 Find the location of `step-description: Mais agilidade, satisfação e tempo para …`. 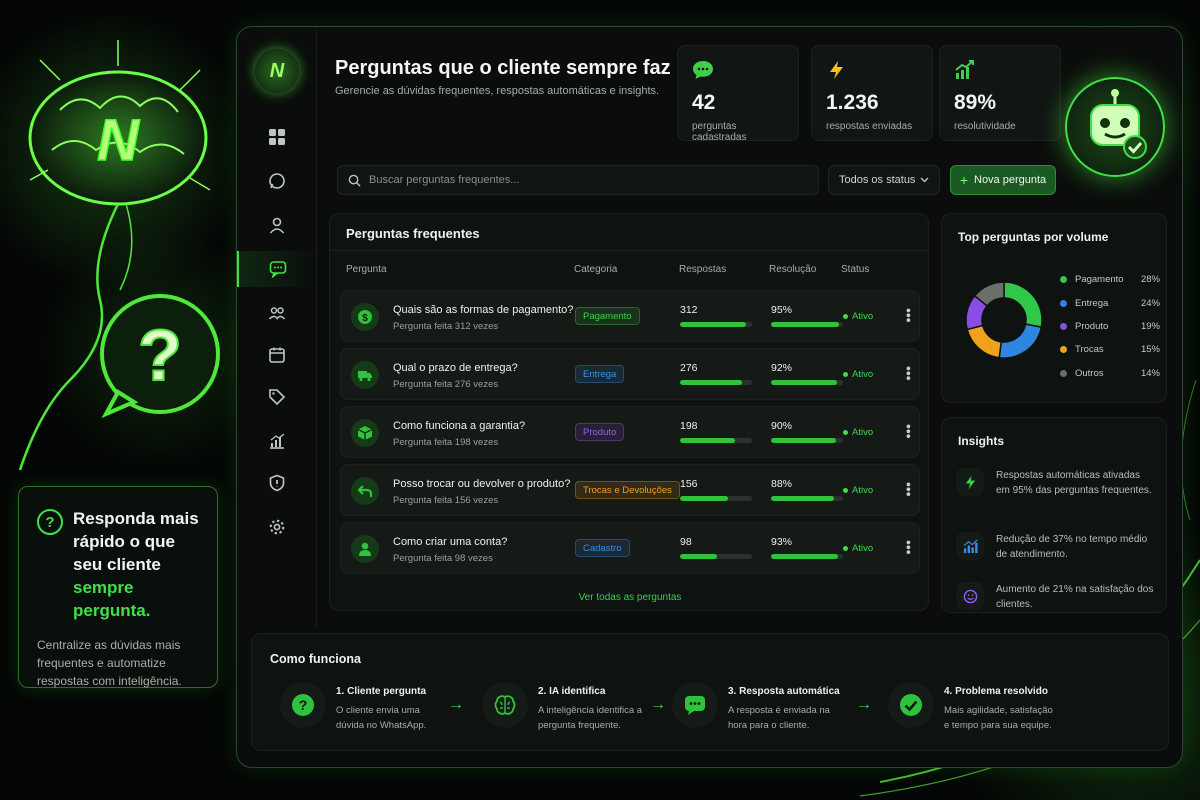

step-description: Mais agilidade, satisfação e tempo para … is located at coordinates (998, 718).